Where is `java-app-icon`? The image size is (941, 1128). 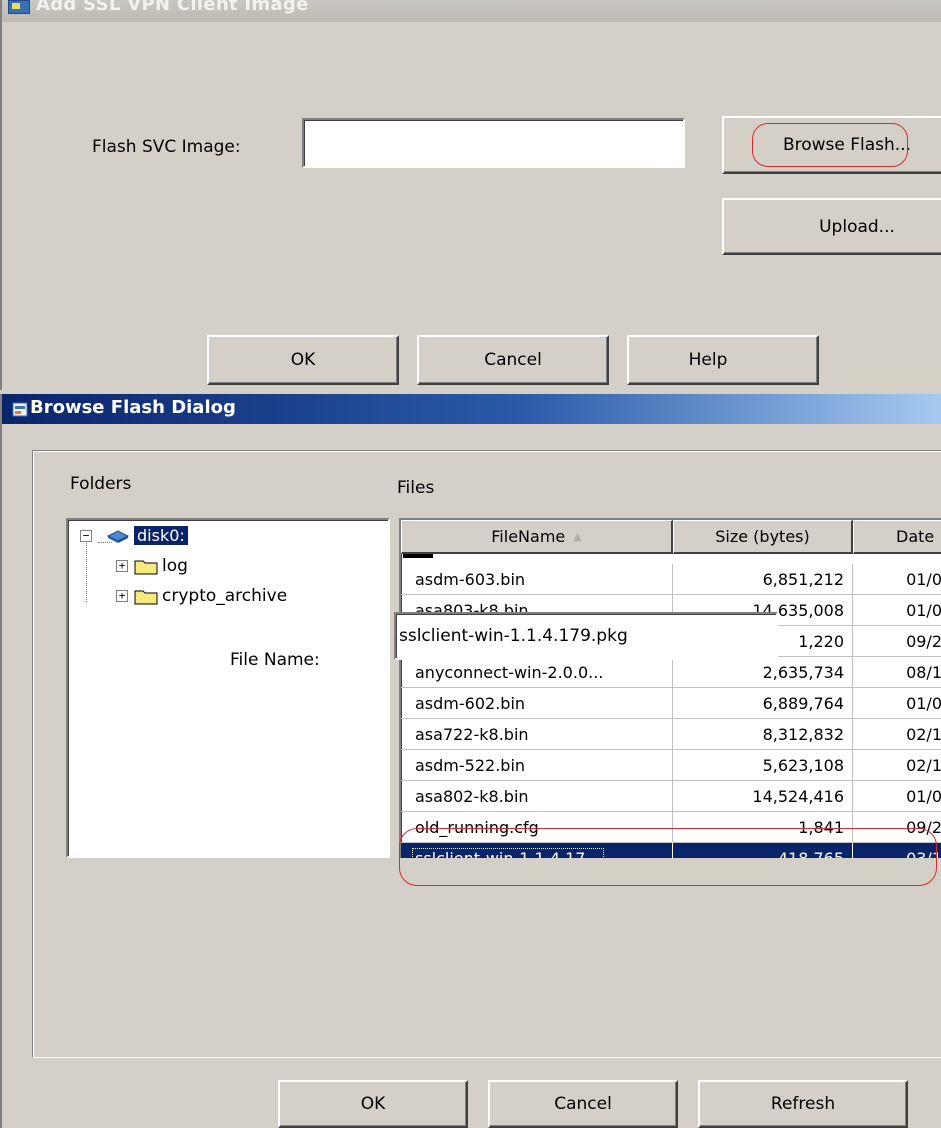 java-app-icon is located at coordinates (20, 409).